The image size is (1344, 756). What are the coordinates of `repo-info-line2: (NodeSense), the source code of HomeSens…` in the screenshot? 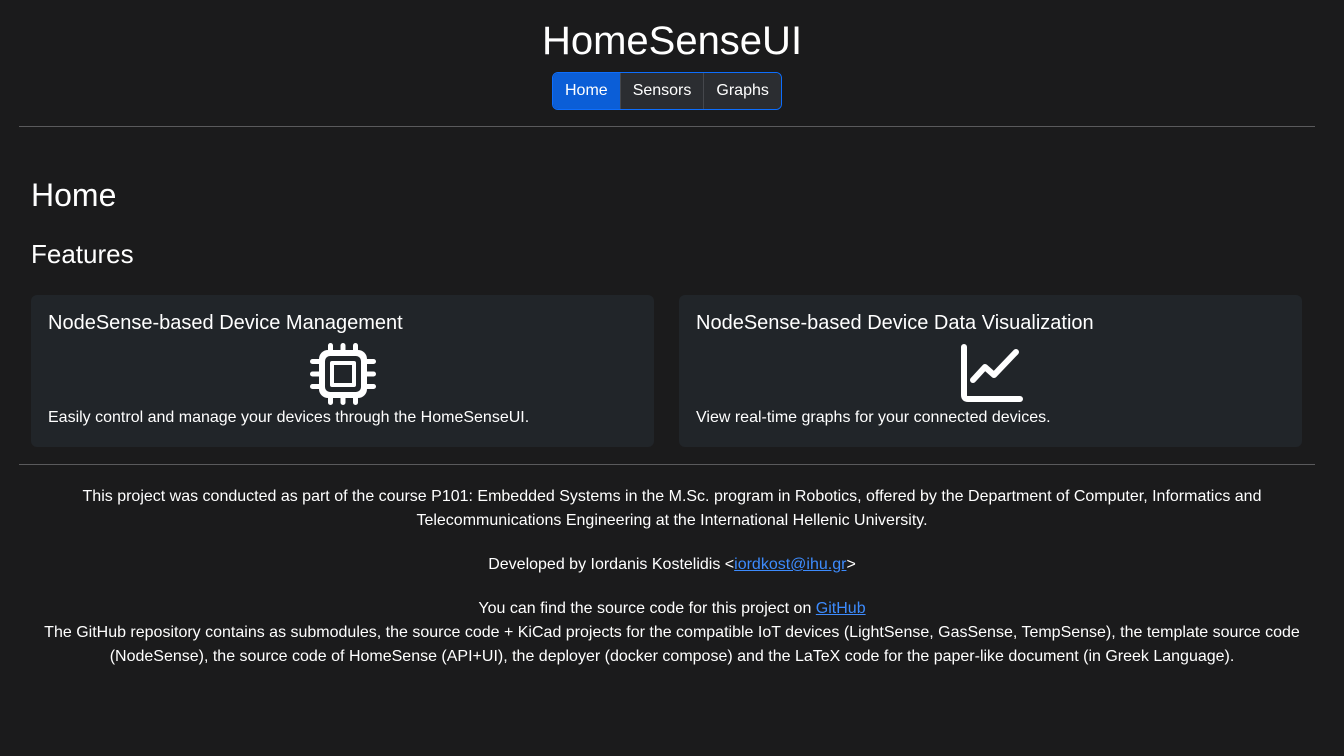 It's located at (672, 656).